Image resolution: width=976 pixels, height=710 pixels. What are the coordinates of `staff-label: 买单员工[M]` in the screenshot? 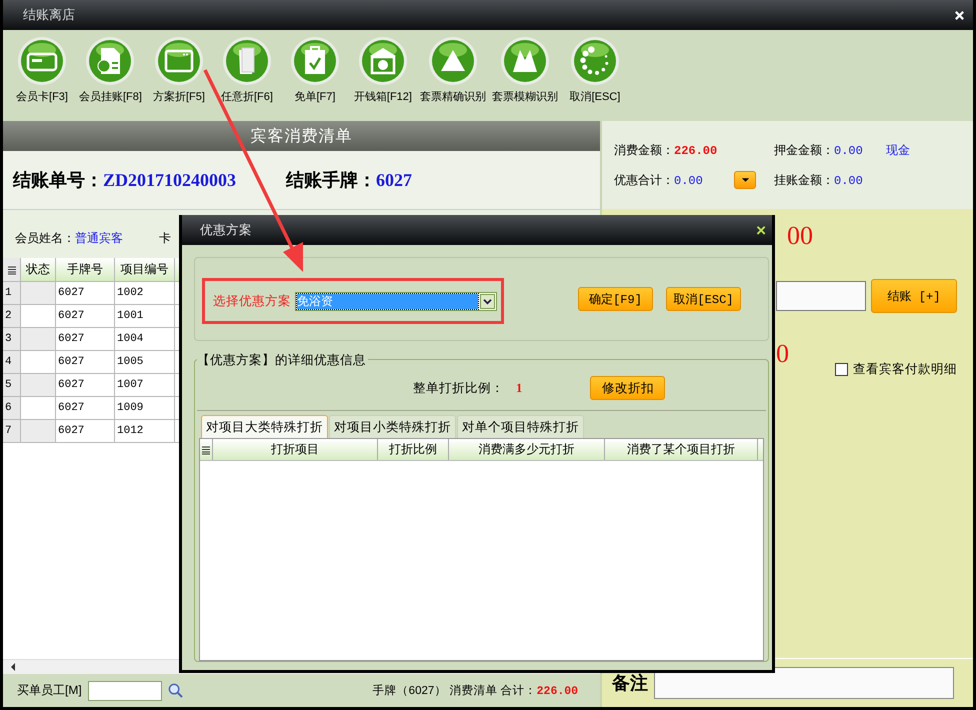 It's located at (49, 690).